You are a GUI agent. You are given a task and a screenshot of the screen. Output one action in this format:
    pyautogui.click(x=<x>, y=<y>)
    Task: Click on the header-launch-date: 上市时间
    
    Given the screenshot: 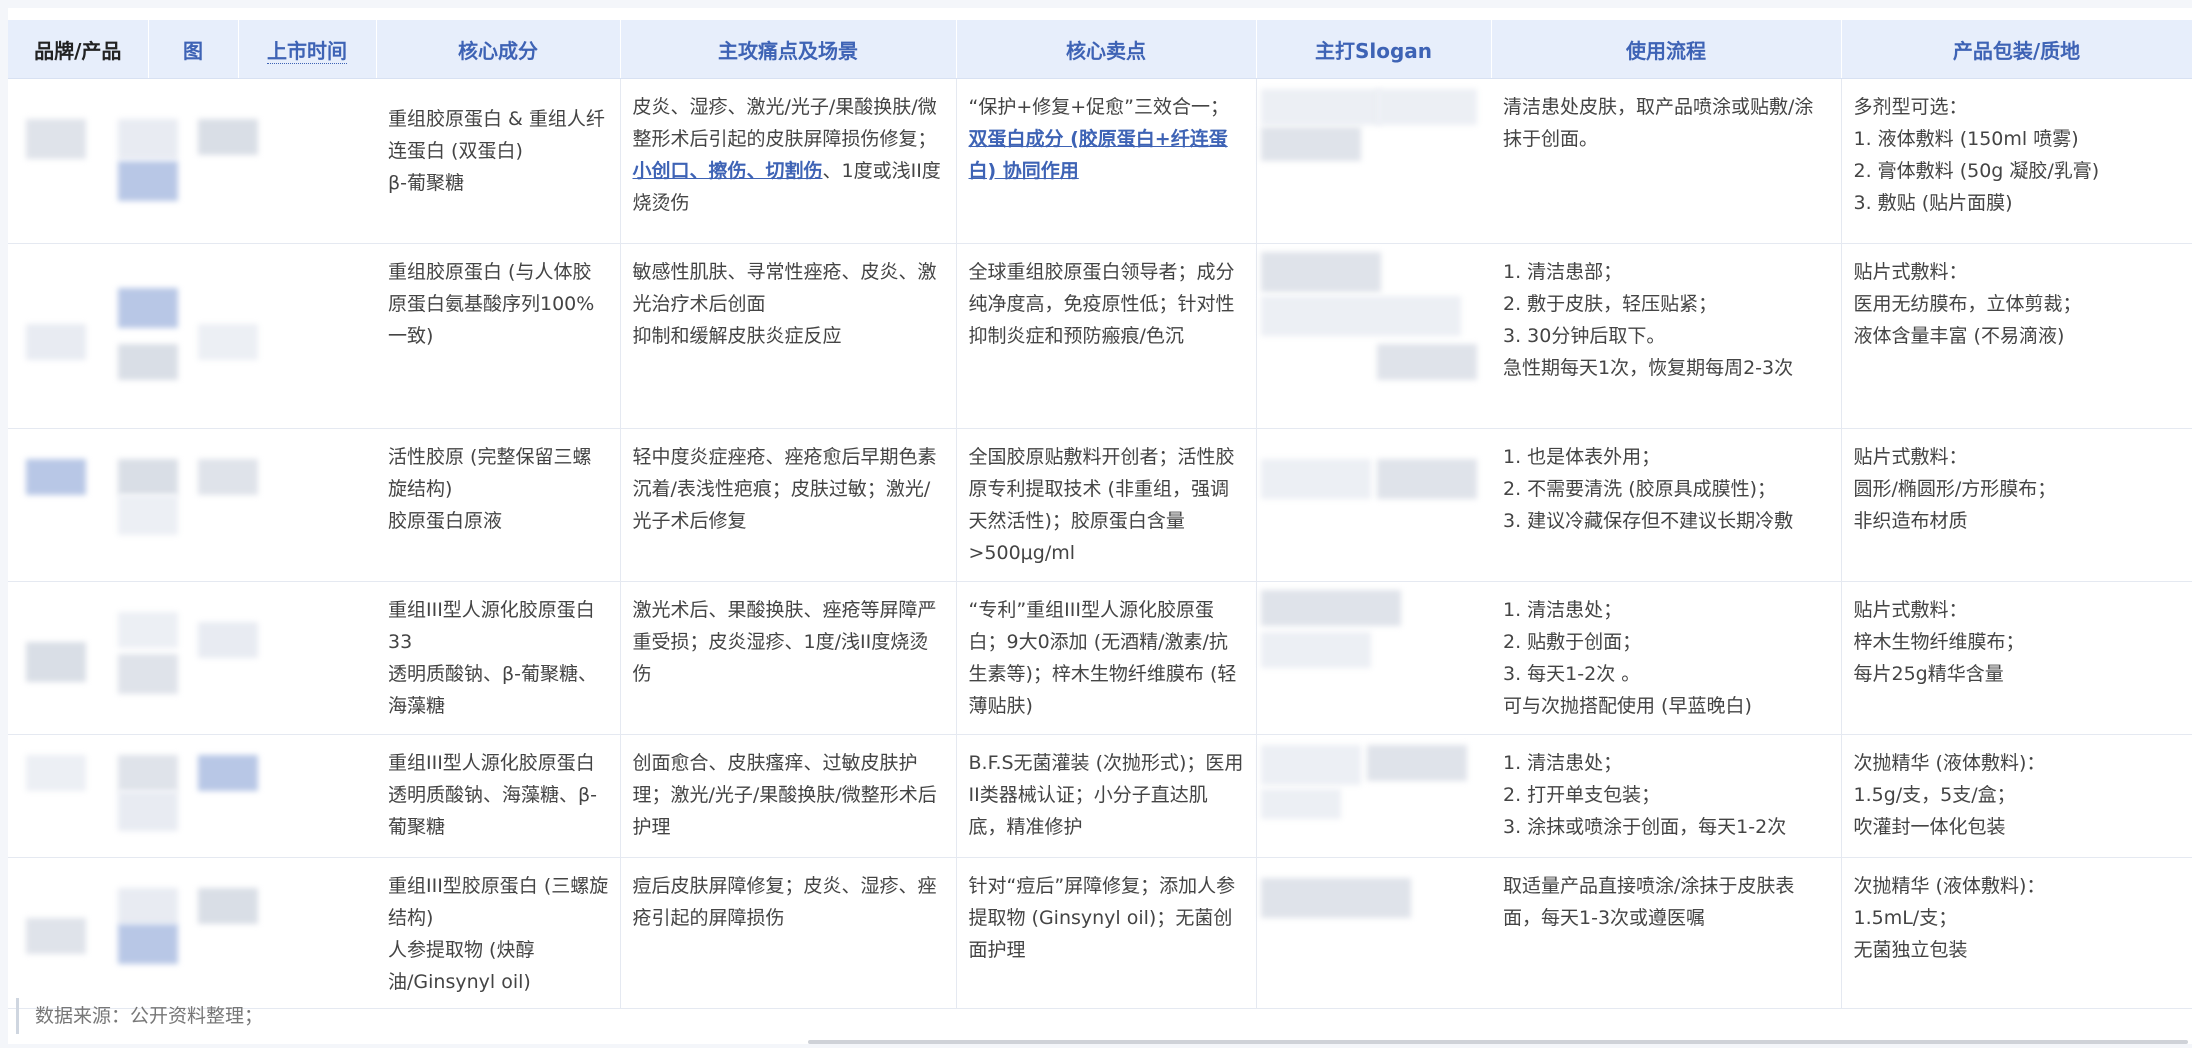 What is the action you would take?
    pyautogui.click(x=307, y=49)
    